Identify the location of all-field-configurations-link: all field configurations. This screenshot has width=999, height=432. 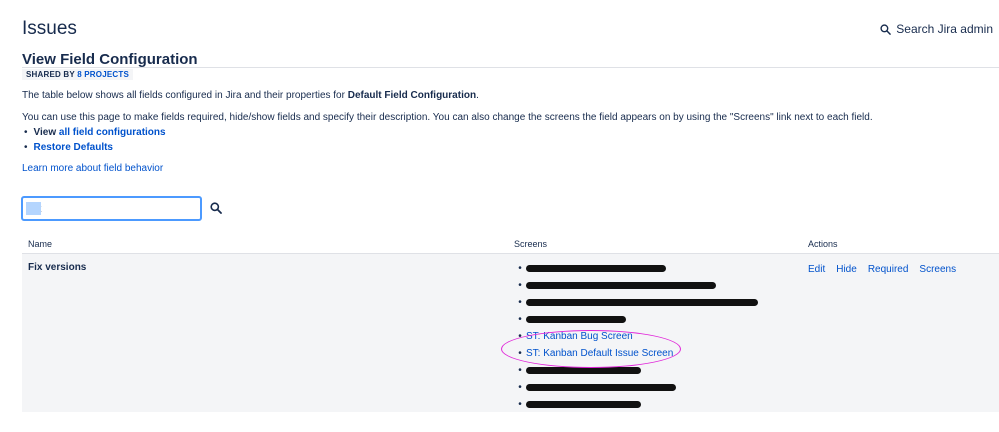
(112, 132).